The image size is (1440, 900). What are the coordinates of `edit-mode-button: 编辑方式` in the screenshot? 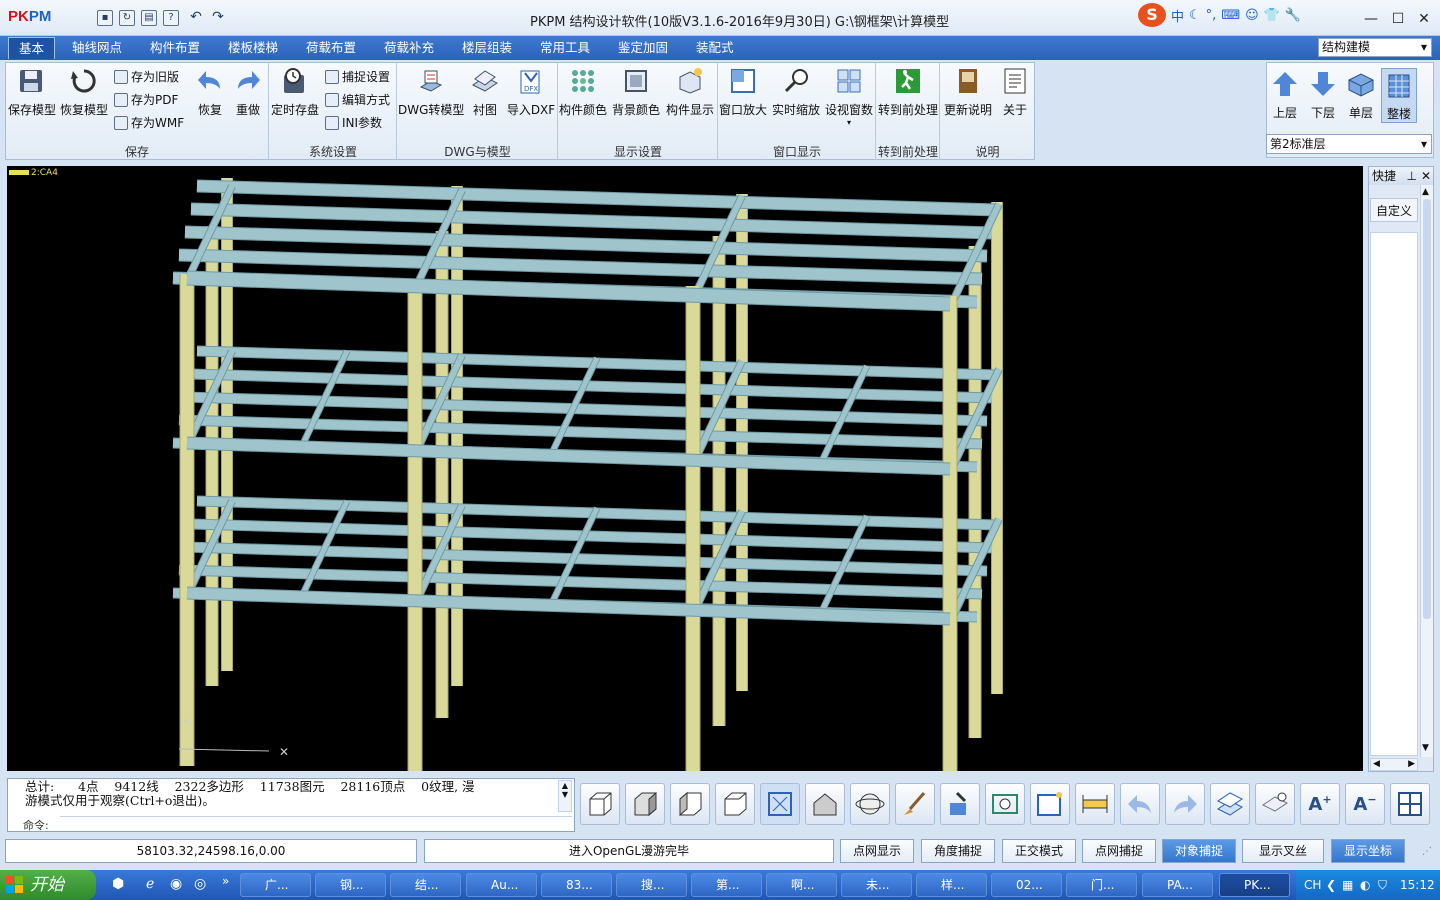 It's located at (357, 99).